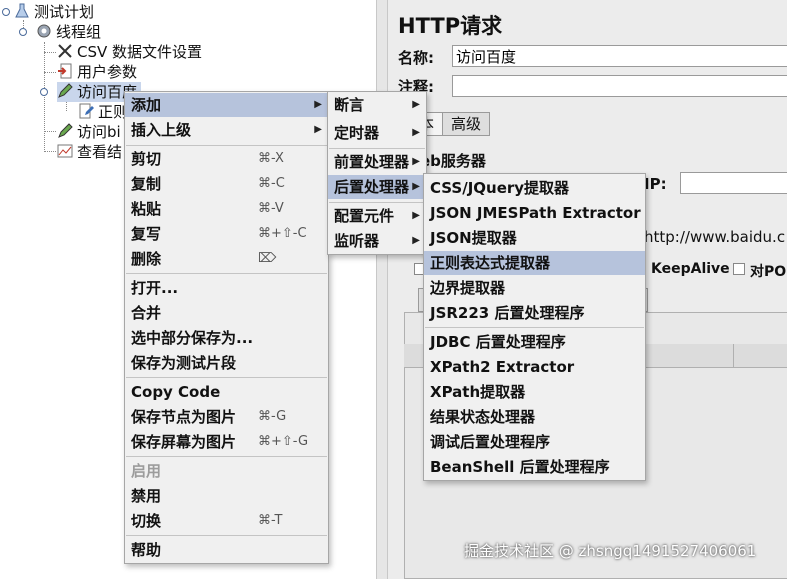 The height and width of the screenshot is (579, 787). What do you see at coordinates (146, 184) in the screenshot?
I see `menu-item-label: 复制` at bounding box center [146, 184].